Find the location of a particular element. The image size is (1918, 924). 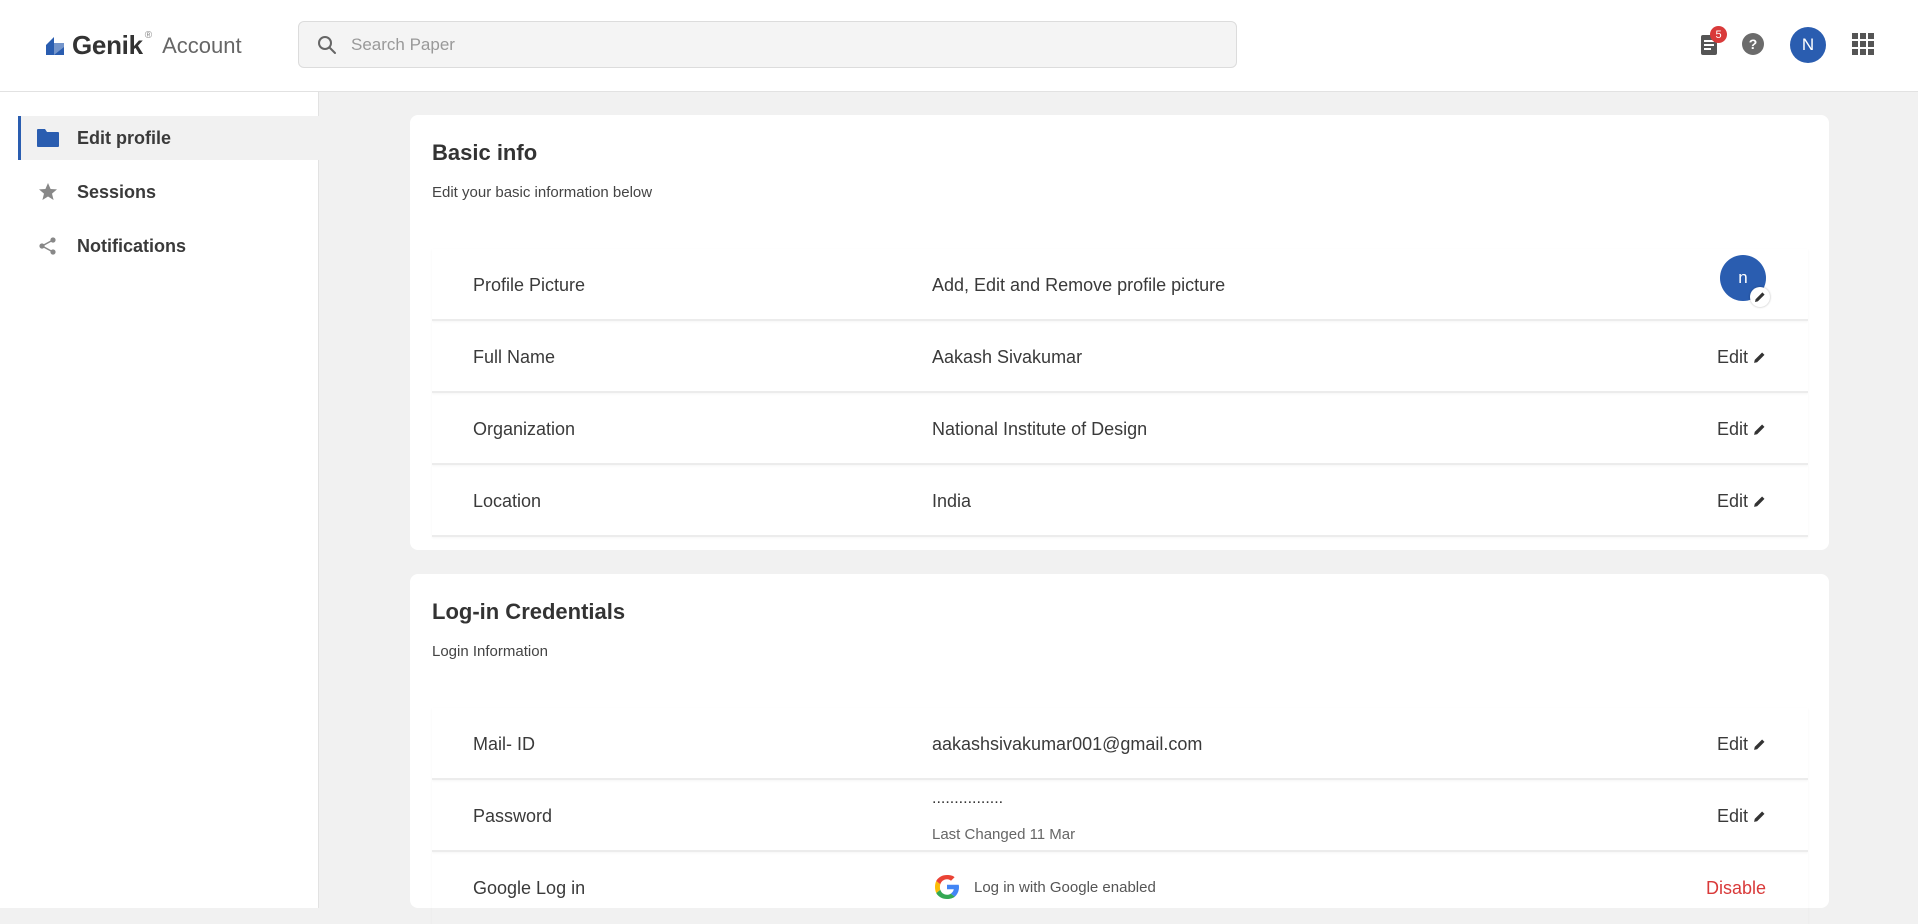

share-icon is located at coordinates (48, 246).